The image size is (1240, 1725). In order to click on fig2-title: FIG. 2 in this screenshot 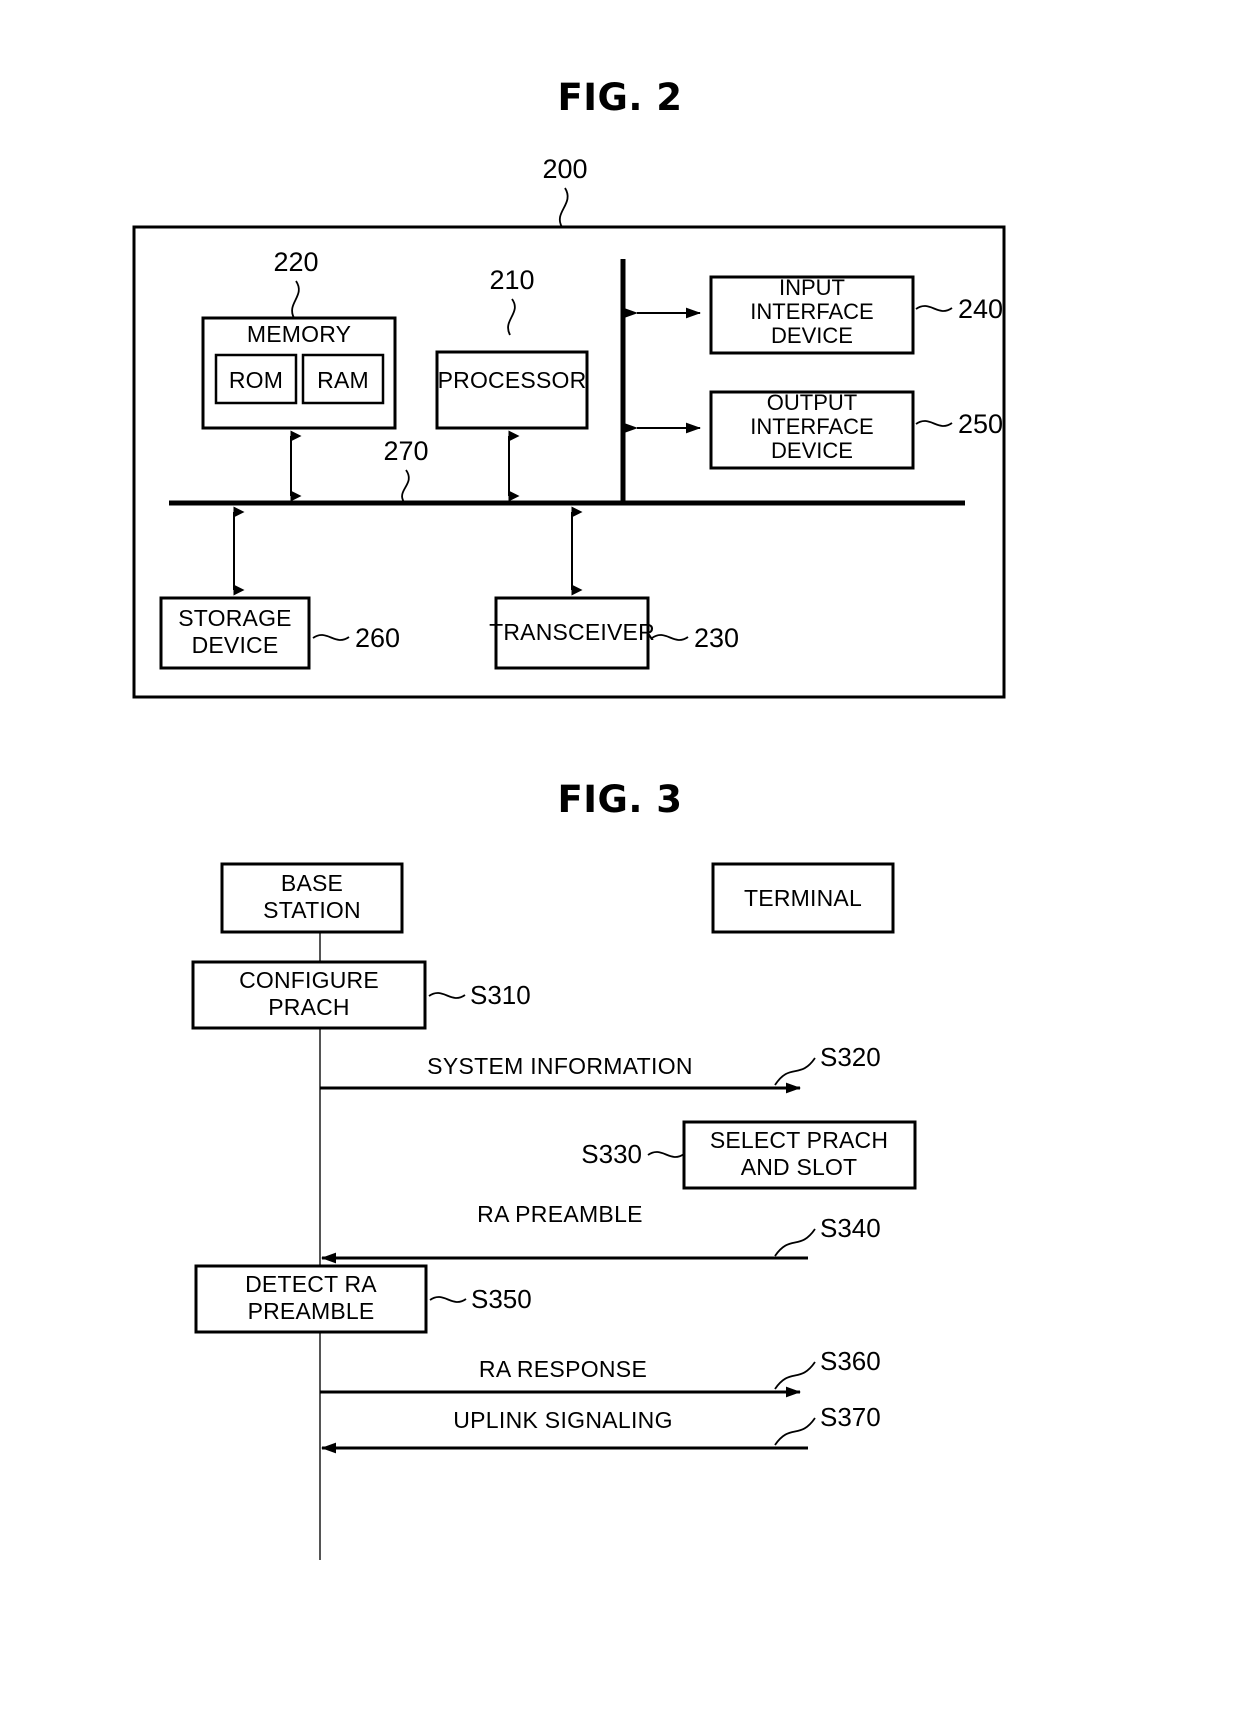, I will do `click(619, 97)`.